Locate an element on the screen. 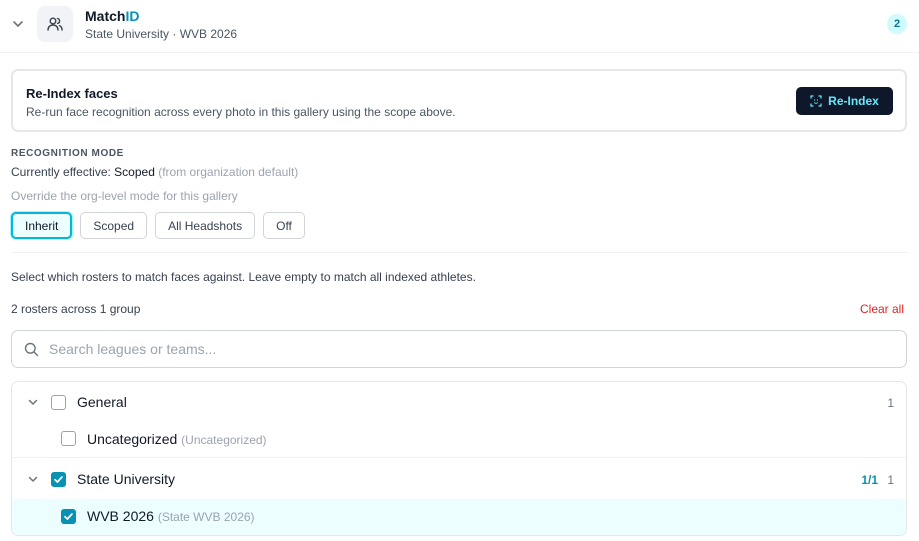 The height and width of the screenshot is (541, 919). roster-detail: (Uncategorized) is located at coordinates (224, 440).